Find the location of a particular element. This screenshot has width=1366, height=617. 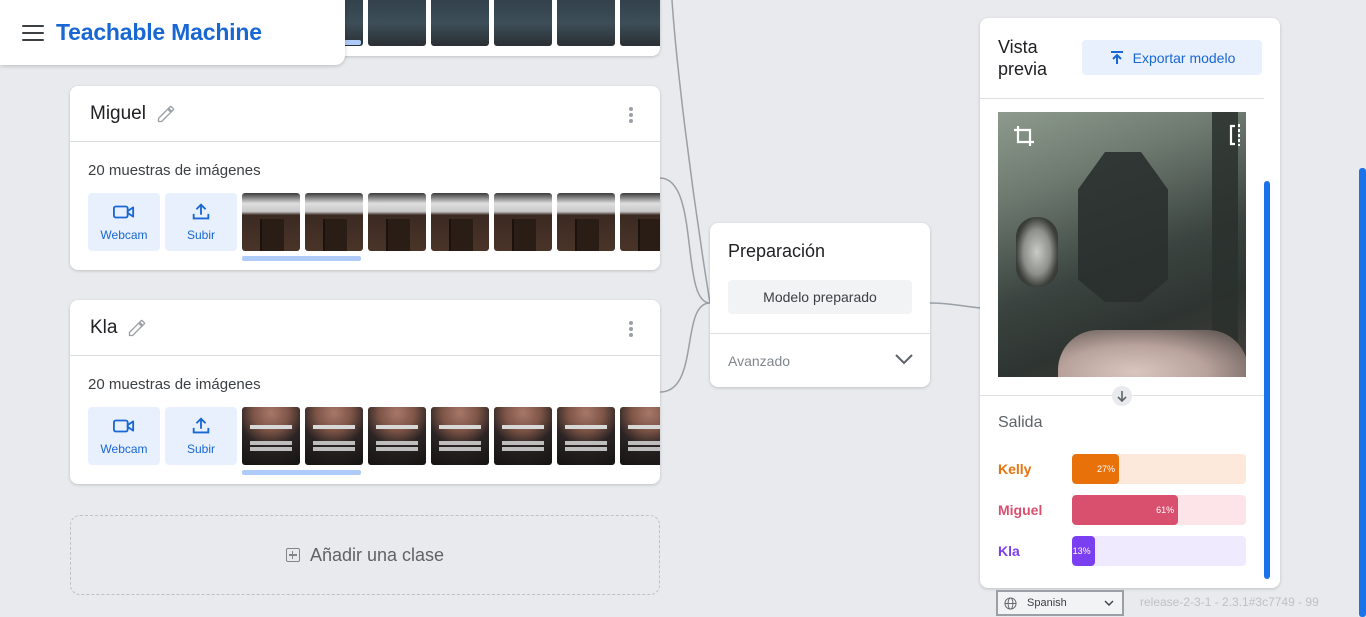

flip-camera-icon is located at coordinates (1237, 135).